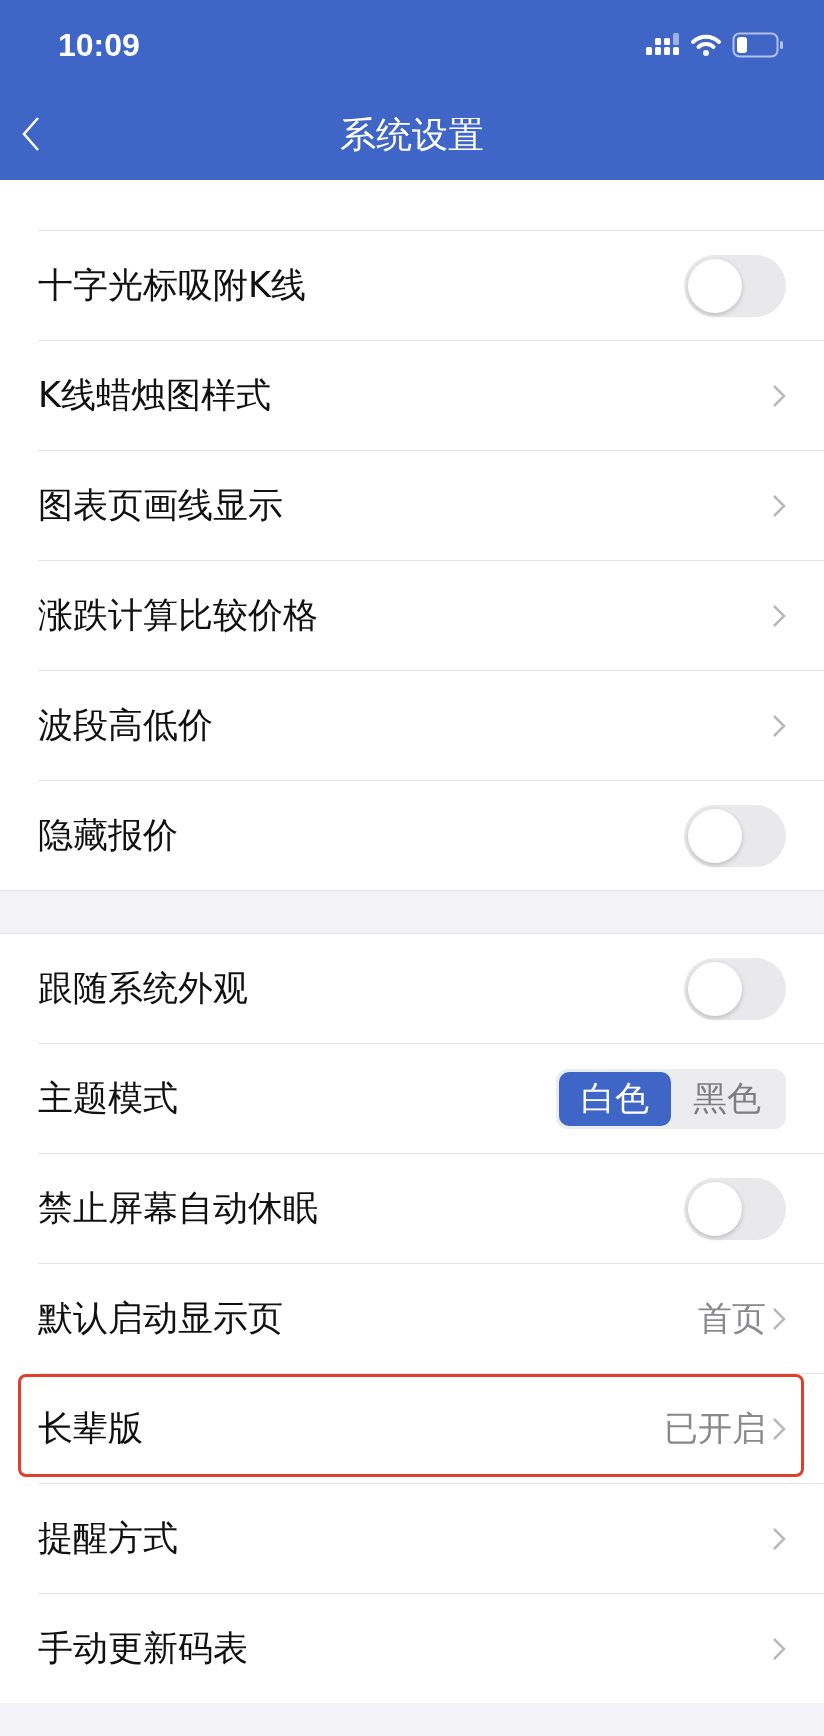 Image resolution: width=824 pixels, height=1736 pixels. What do you see at coordinates (431, 1429) in the screenshot?
I see `settings-row: 长辈版 已开启` at bounding box center [431, 1429].